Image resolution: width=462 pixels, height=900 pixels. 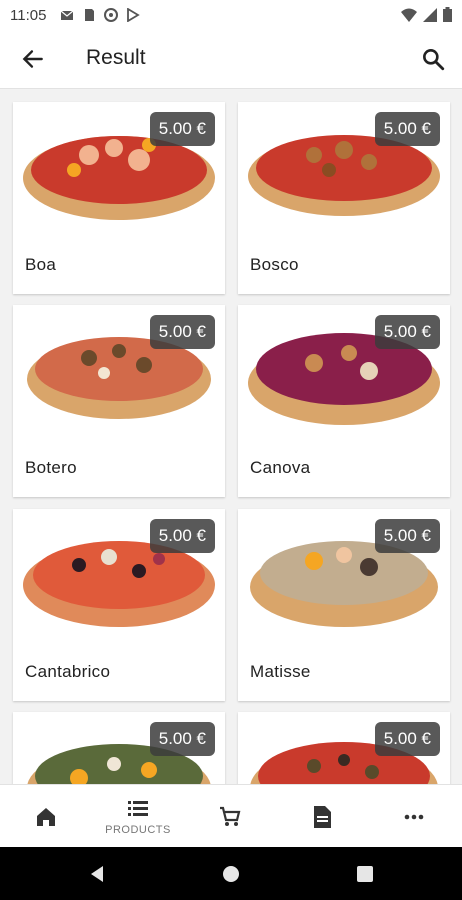 I want to click on nav-more, so click(x=414, y=816).